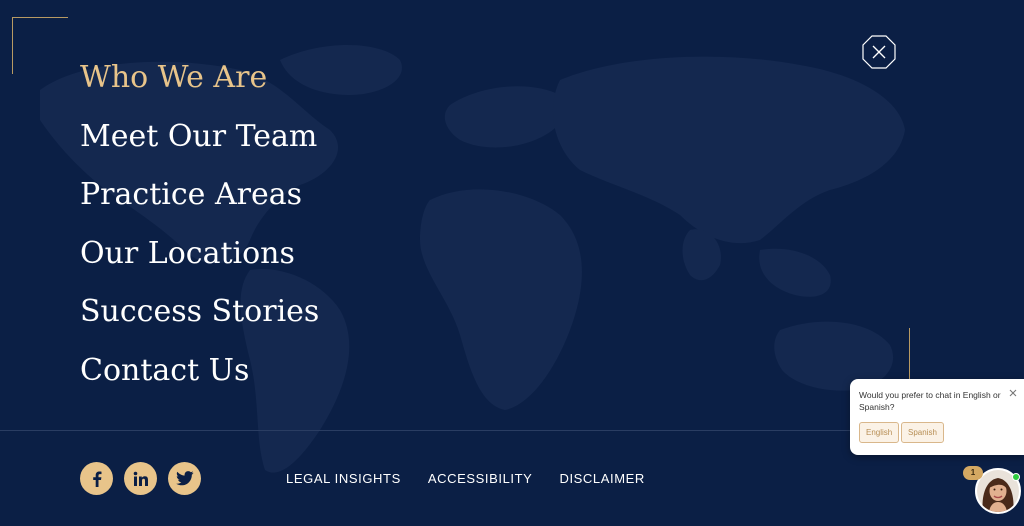 This screenshot has width=1024, height=526. I want to click on nav-item-who-we-are: Who We Are, so click(199, 85).